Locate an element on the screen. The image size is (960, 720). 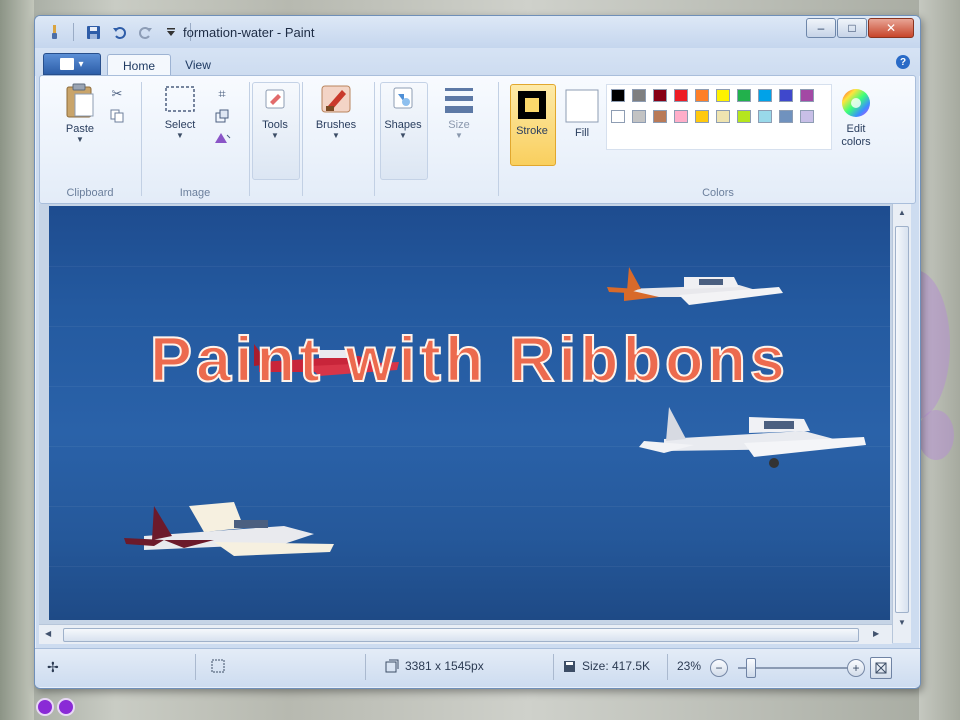
tools-button: Tools ▼ is located at coordinates (275, 111).